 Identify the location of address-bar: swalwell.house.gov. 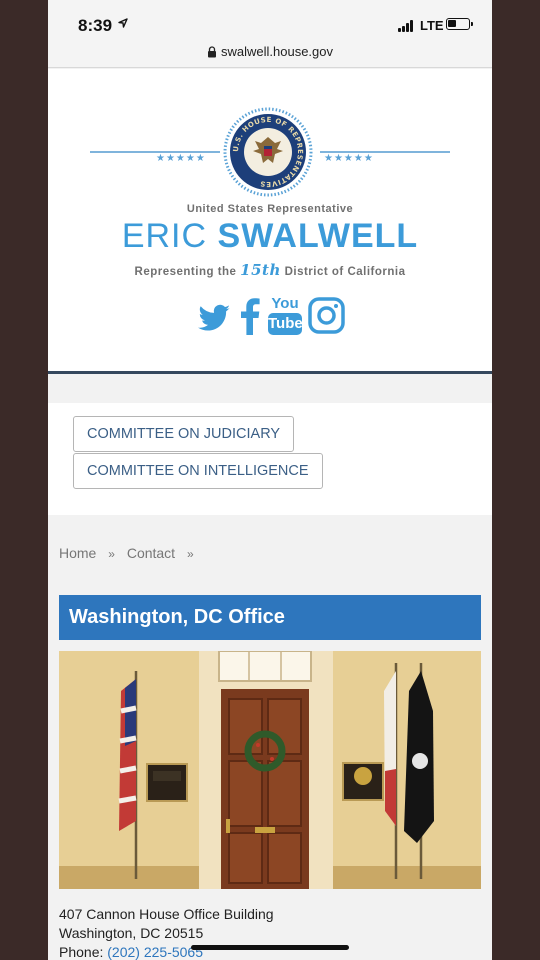
(270, 53).